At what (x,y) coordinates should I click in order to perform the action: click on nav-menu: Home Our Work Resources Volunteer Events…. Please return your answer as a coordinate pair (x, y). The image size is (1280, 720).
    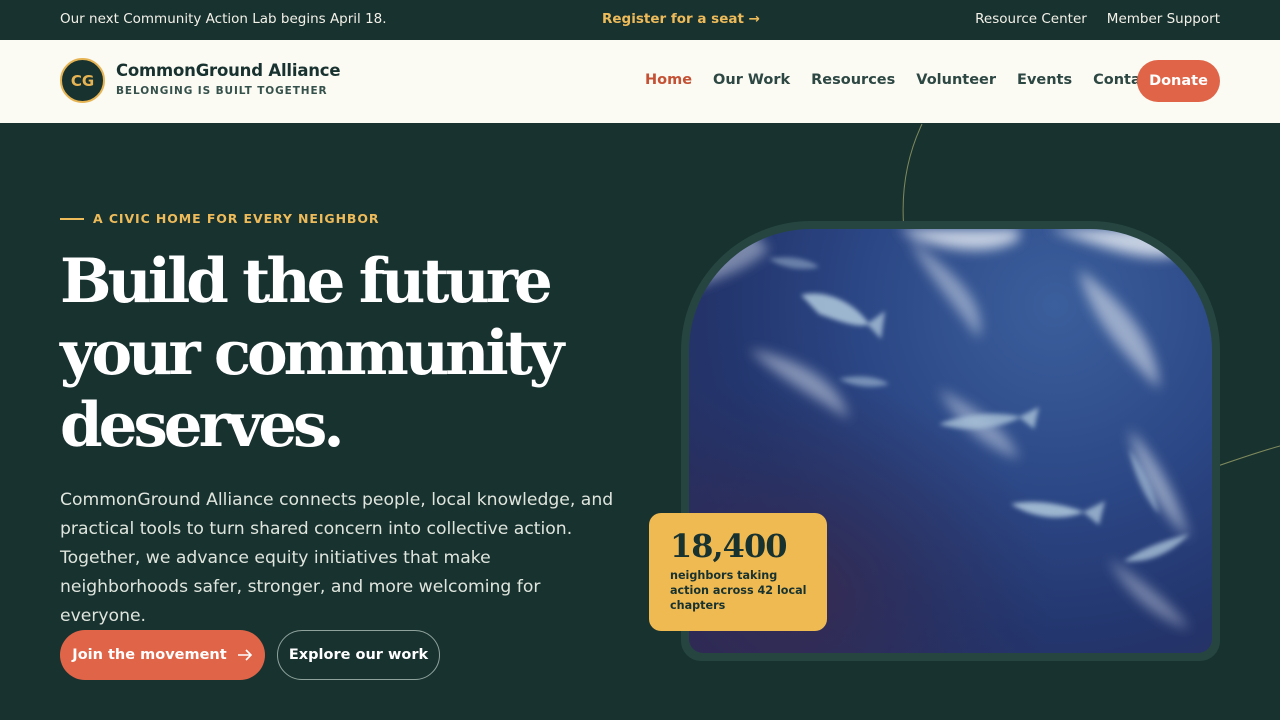
    Looking at the image, I should click on (911, 80).